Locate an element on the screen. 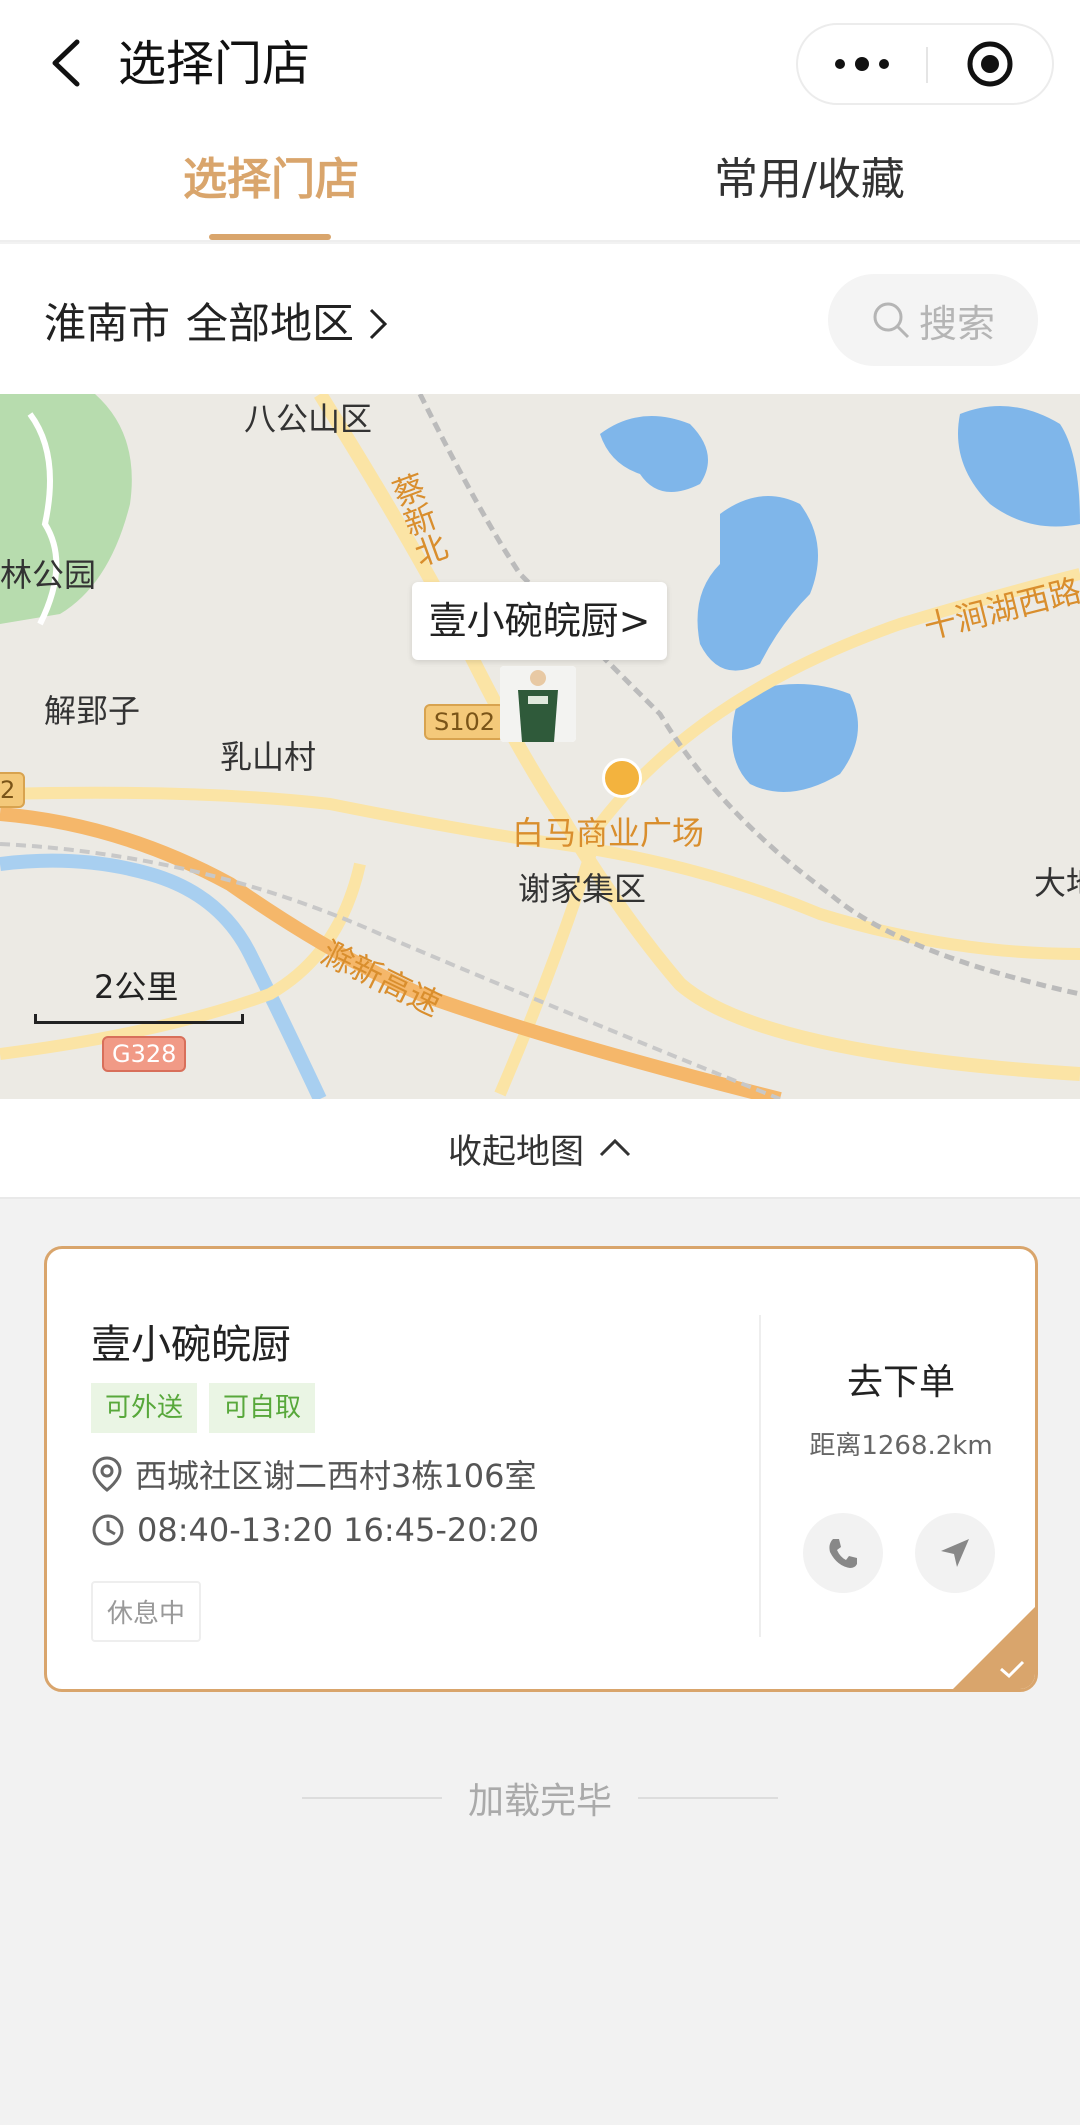 The image size is (1080, 2125). tag-delivery: 可外送 is located at coordinates (144, 1408).